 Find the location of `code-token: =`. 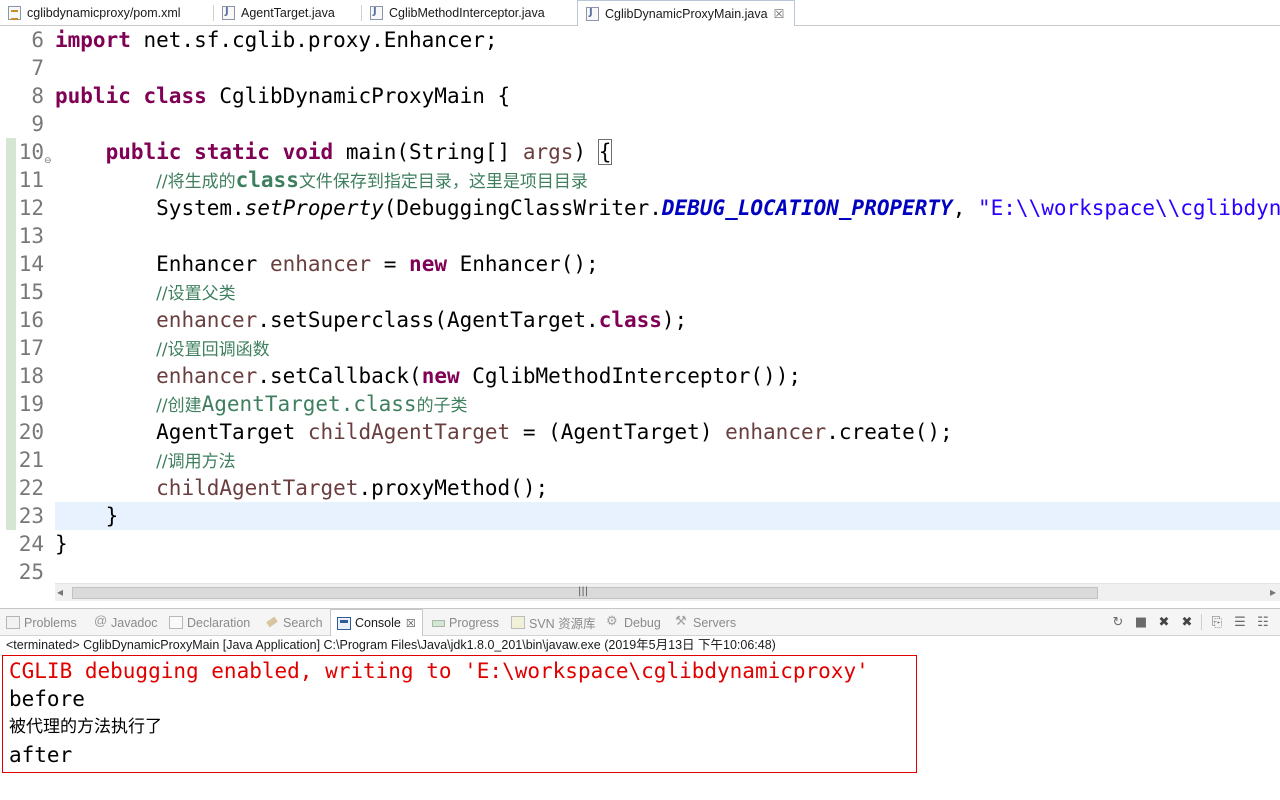

code-token: = is located at coordinates (390, 264).